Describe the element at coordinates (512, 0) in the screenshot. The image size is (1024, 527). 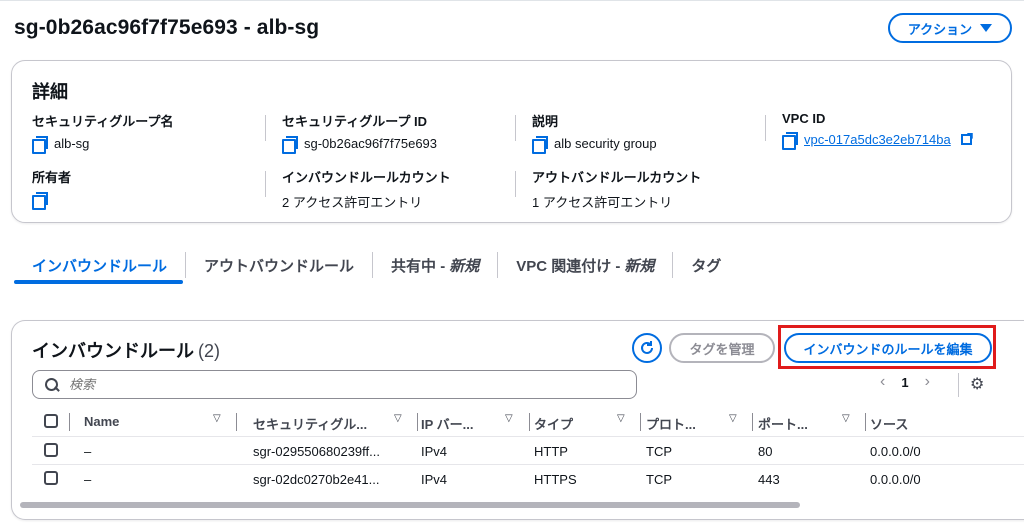
I see `top-divider` at that location.